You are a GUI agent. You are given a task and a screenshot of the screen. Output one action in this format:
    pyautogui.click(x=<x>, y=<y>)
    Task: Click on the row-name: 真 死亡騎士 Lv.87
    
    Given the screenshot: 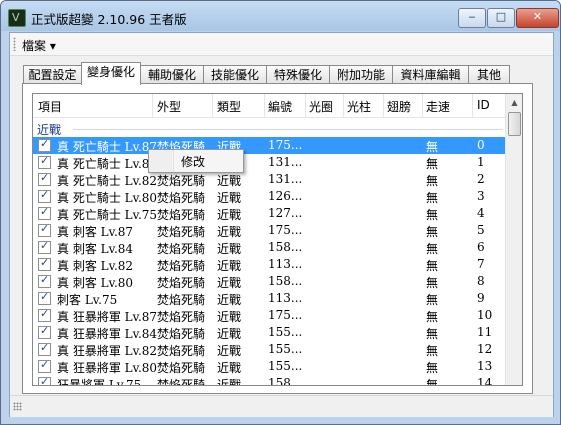 What is the action you would take?
    pyautogui.click(x=107, y=147)
    